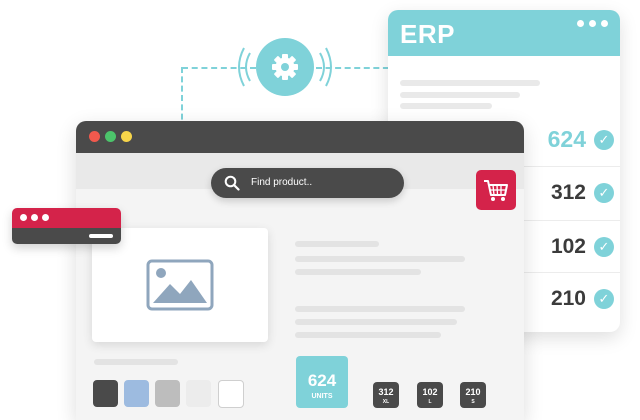 This screenshot has height=420, width=640. I want to click on mini-window-body, so click(66, 236).